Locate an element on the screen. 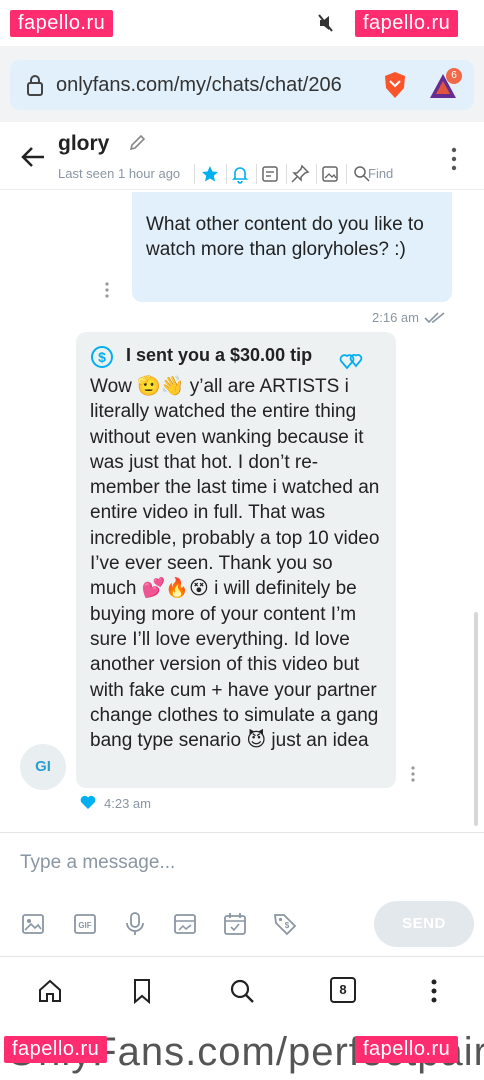 Image resolution: width=484 pixels, height=1080 pixels. message-input is located at coordinates (230, 863).